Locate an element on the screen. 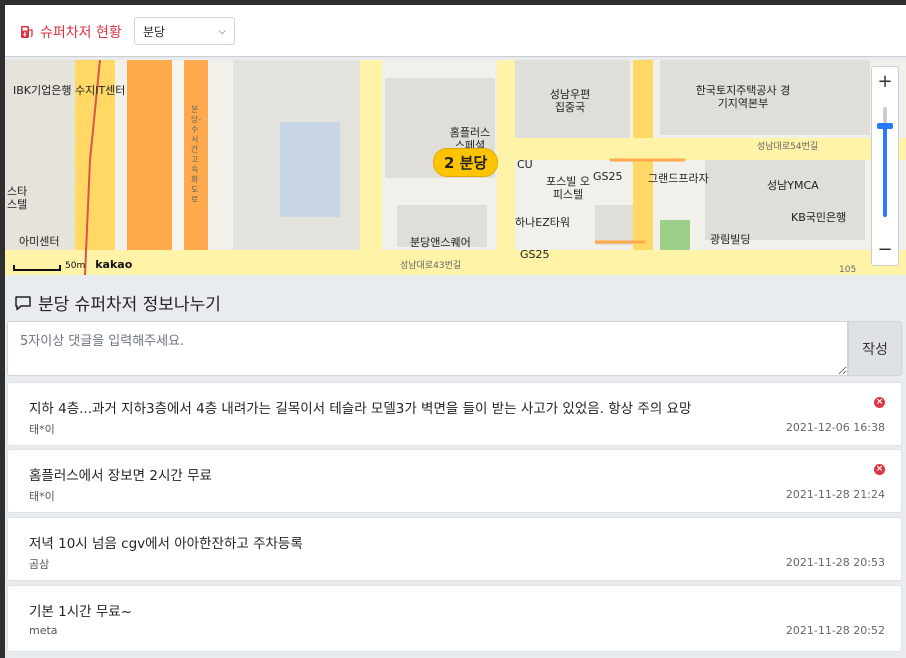 This screenshot has width=906, height=658. comment-date: 2021-11-28 20:52 is located at coordinates (835, 630).